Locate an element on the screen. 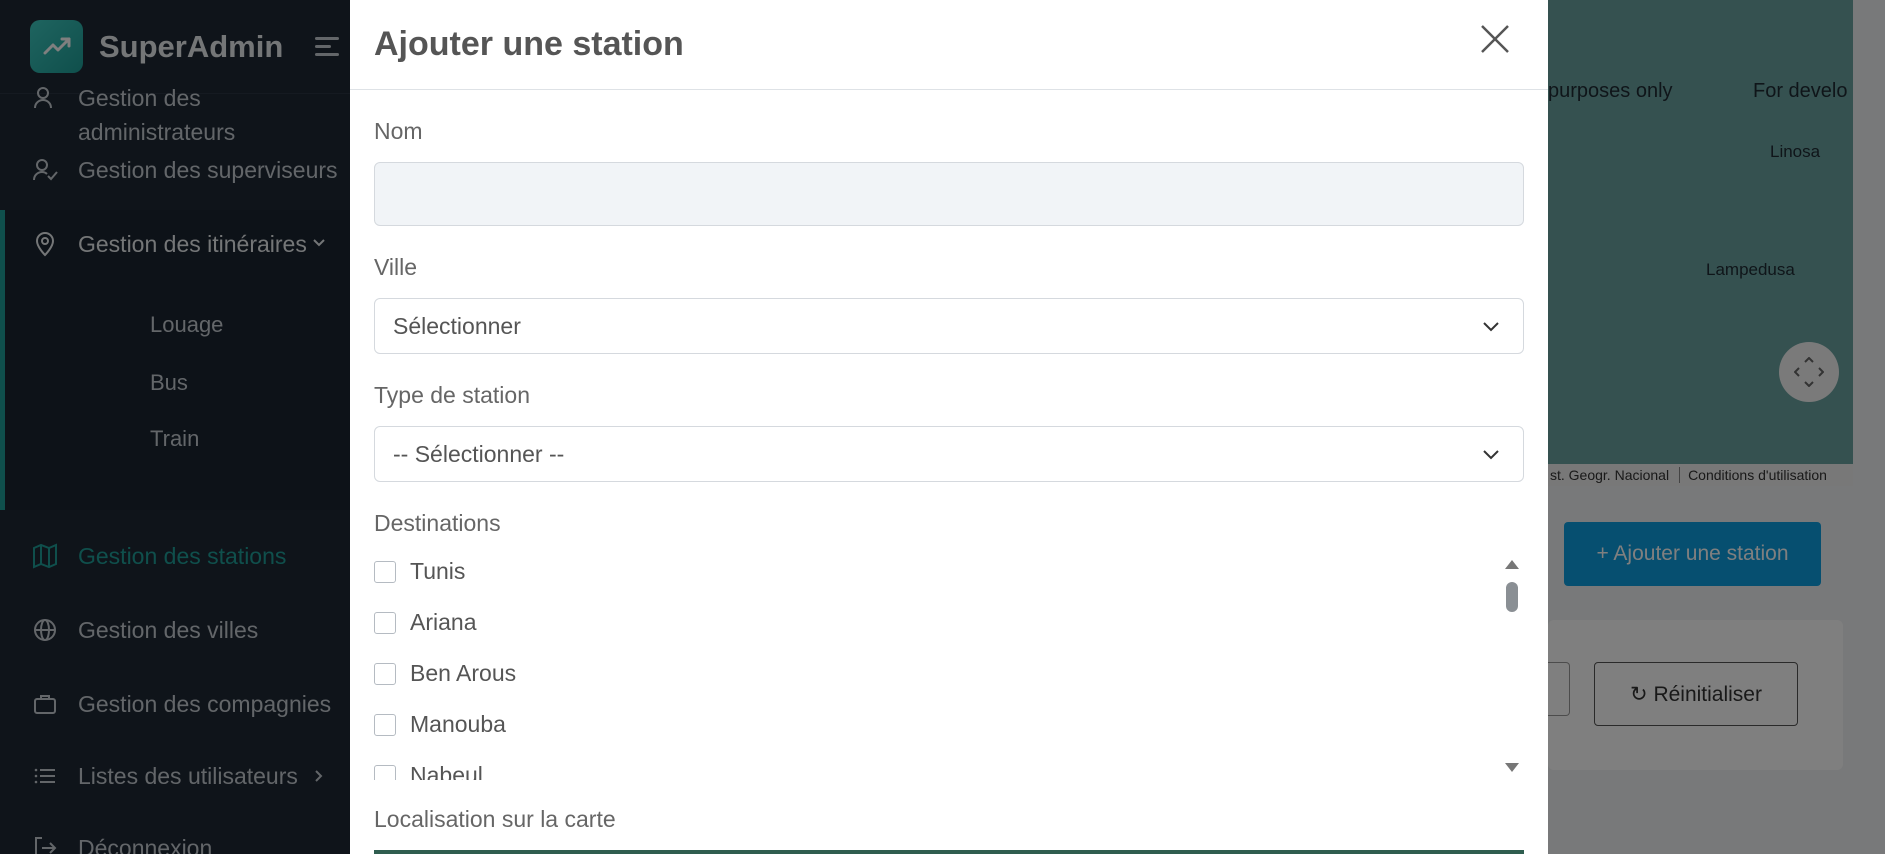 Image resolution: width=1885 pixels, height=854 pixels. destination-label: Ariana is located at coordinates (443, 622).